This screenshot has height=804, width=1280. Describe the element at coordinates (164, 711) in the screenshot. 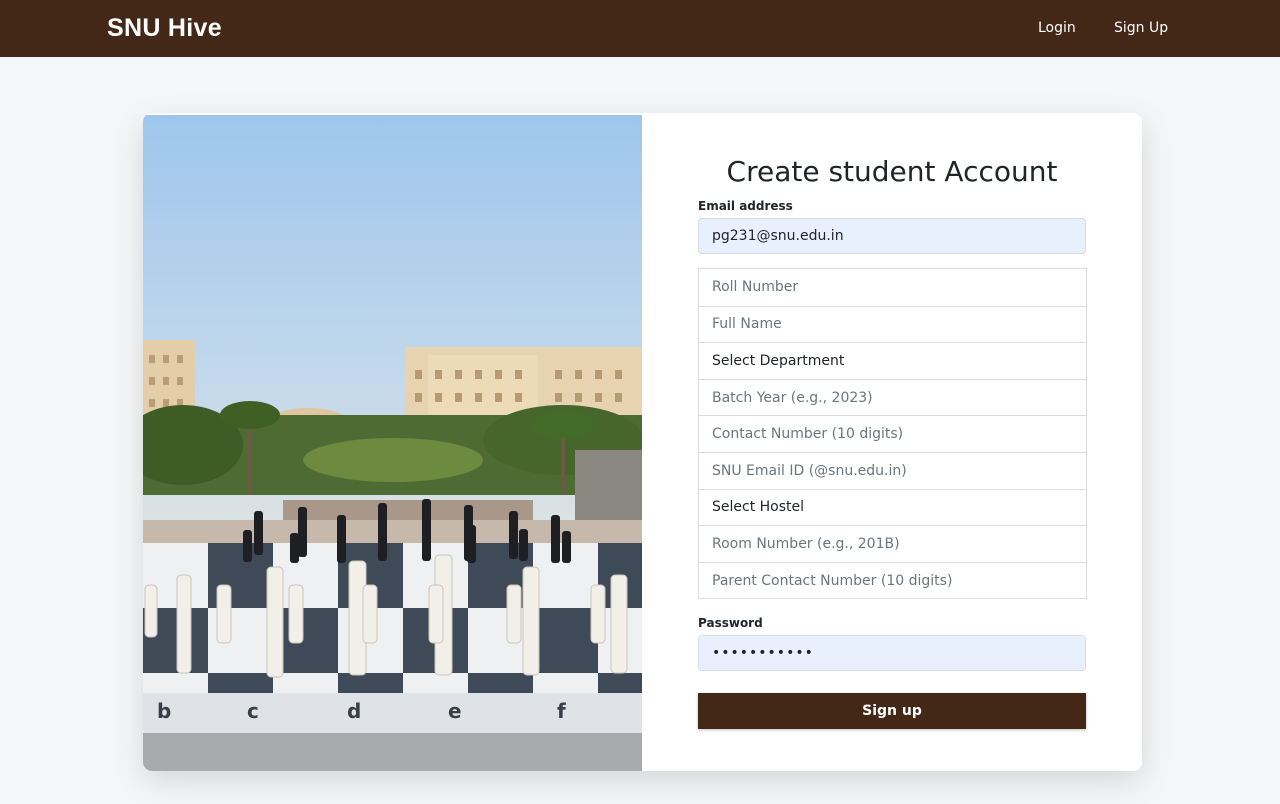

I see `board-letter: b` at that location.